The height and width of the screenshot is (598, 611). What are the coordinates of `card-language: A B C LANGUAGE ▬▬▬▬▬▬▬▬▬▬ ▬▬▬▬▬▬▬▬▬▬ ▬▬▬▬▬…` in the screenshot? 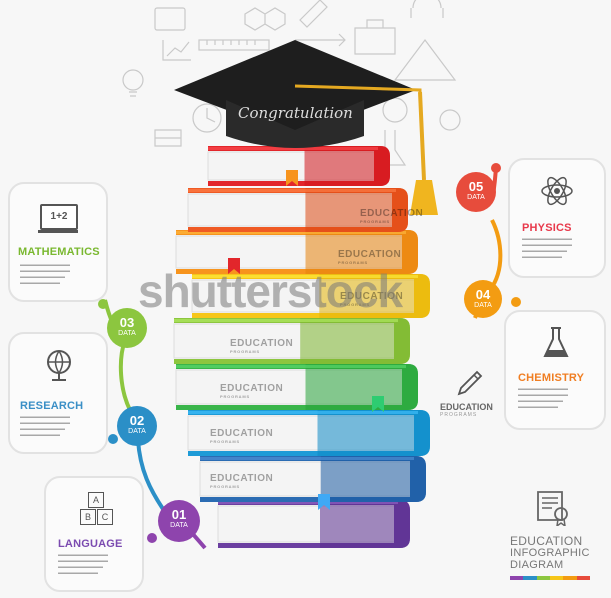 It's located at (94, 534).